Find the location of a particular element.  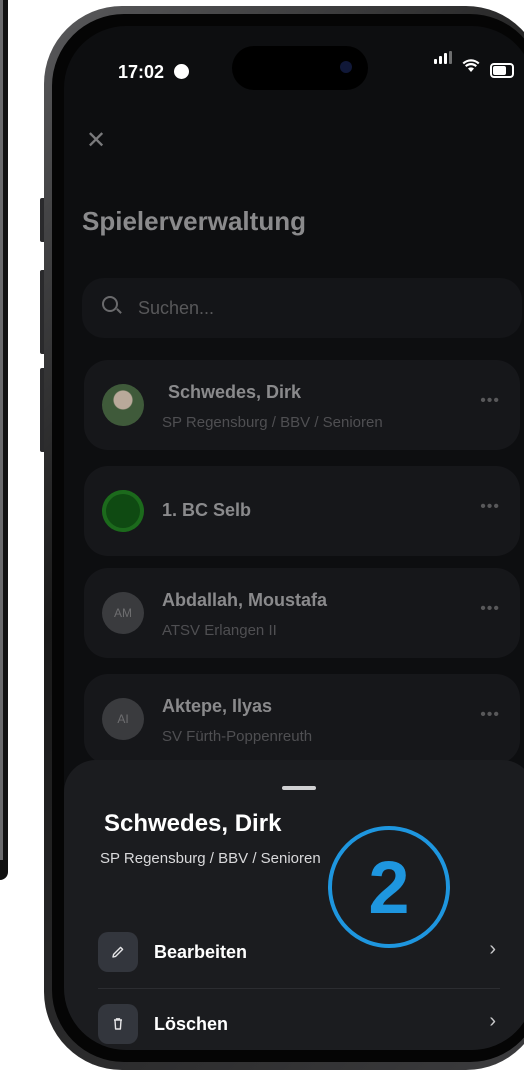

club-logo is located at coordinates (123, 511).